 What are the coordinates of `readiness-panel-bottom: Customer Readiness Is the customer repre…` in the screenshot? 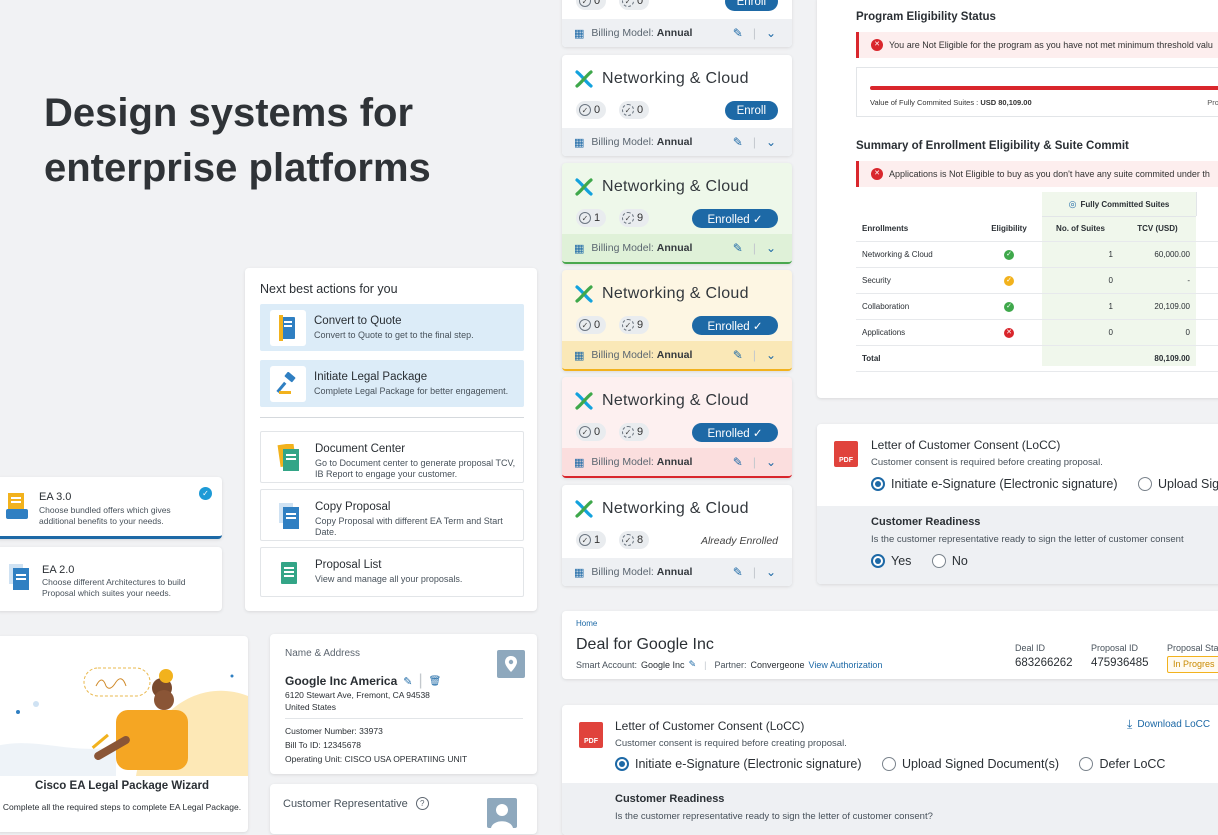 It's located at (890, 809).